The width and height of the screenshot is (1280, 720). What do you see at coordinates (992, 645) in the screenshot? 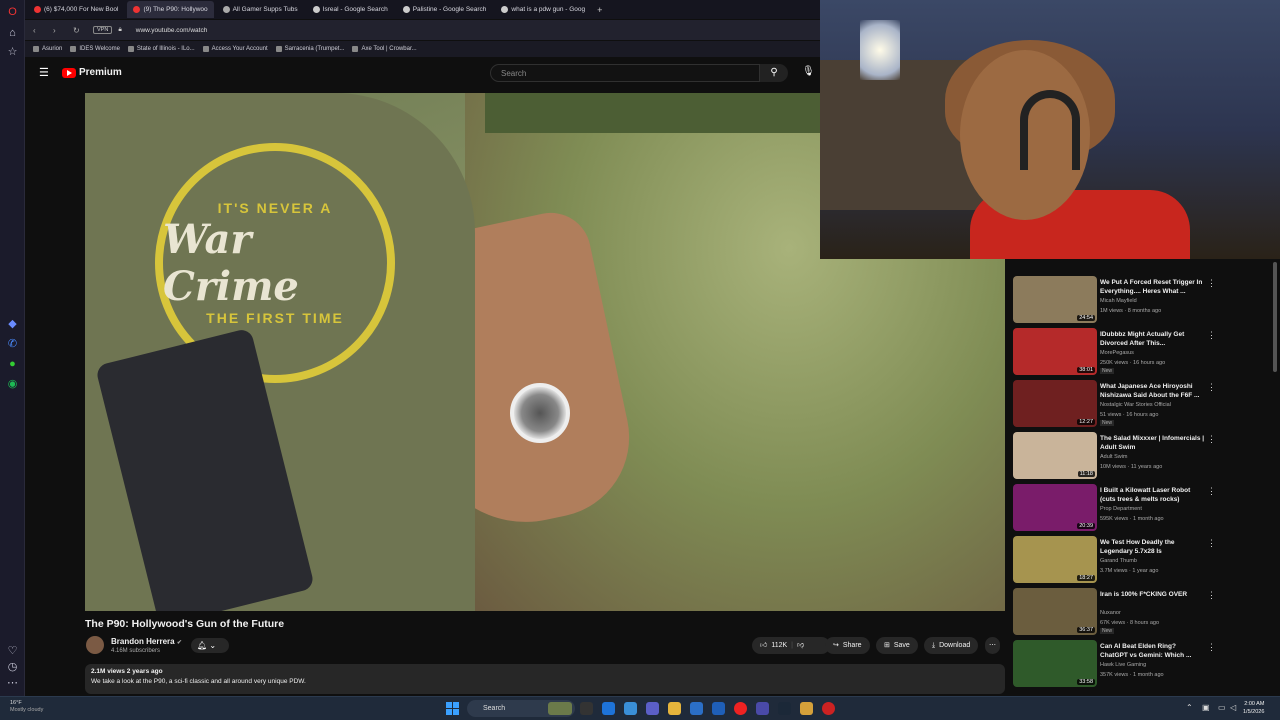
I see `more-actions-button: ⋯` at bounding box center [992, 645].